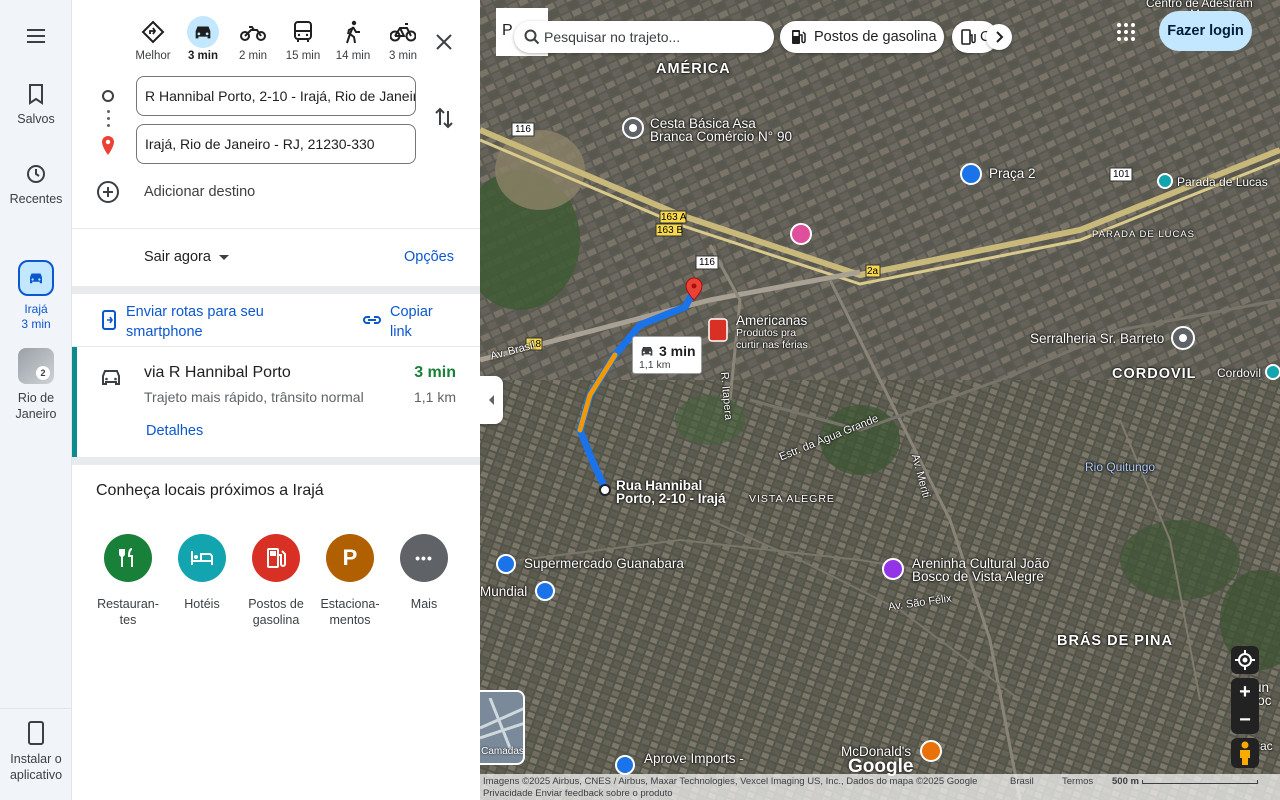  What do you see at coordinates (1126, 32) in the screenshot?
I see `apps-grid-icon` at bounding box center [1126, 32].